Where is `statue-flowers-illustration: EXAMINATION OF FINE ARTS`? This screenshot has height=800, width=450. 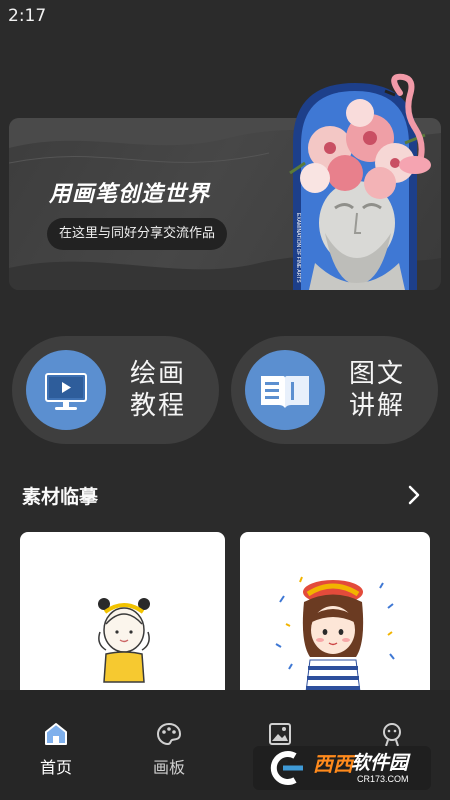 statue-flowers-illustration: EXAMINATION OF FINE ARTS is located at coordinates (360, 181).